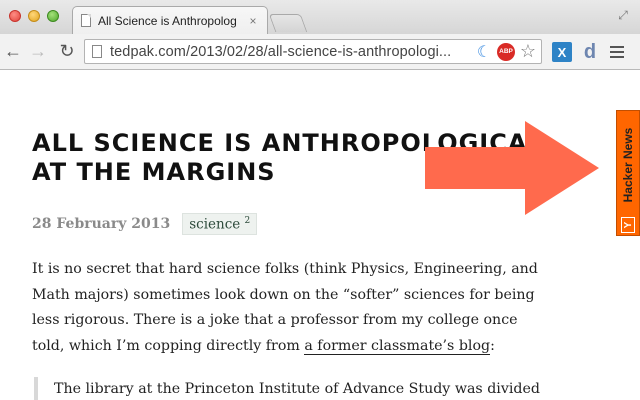 This screenshot has width=640, height=400. What do you see at coordinates (628, 165) in the screenshot?
I see `hacker-news-label: Hacker News` at bounding box center [628, 165].